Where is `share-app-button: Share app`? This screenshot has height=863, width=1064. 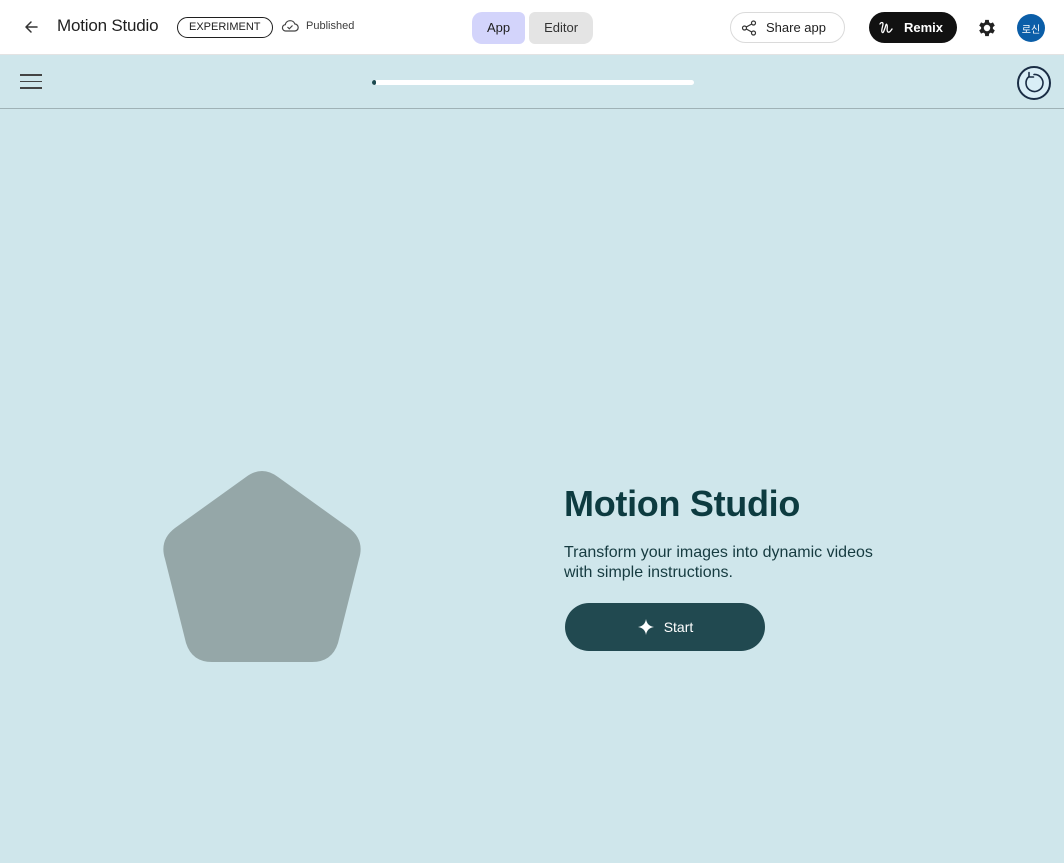 share-app-button: Share app is located at coordinates (787, 27).